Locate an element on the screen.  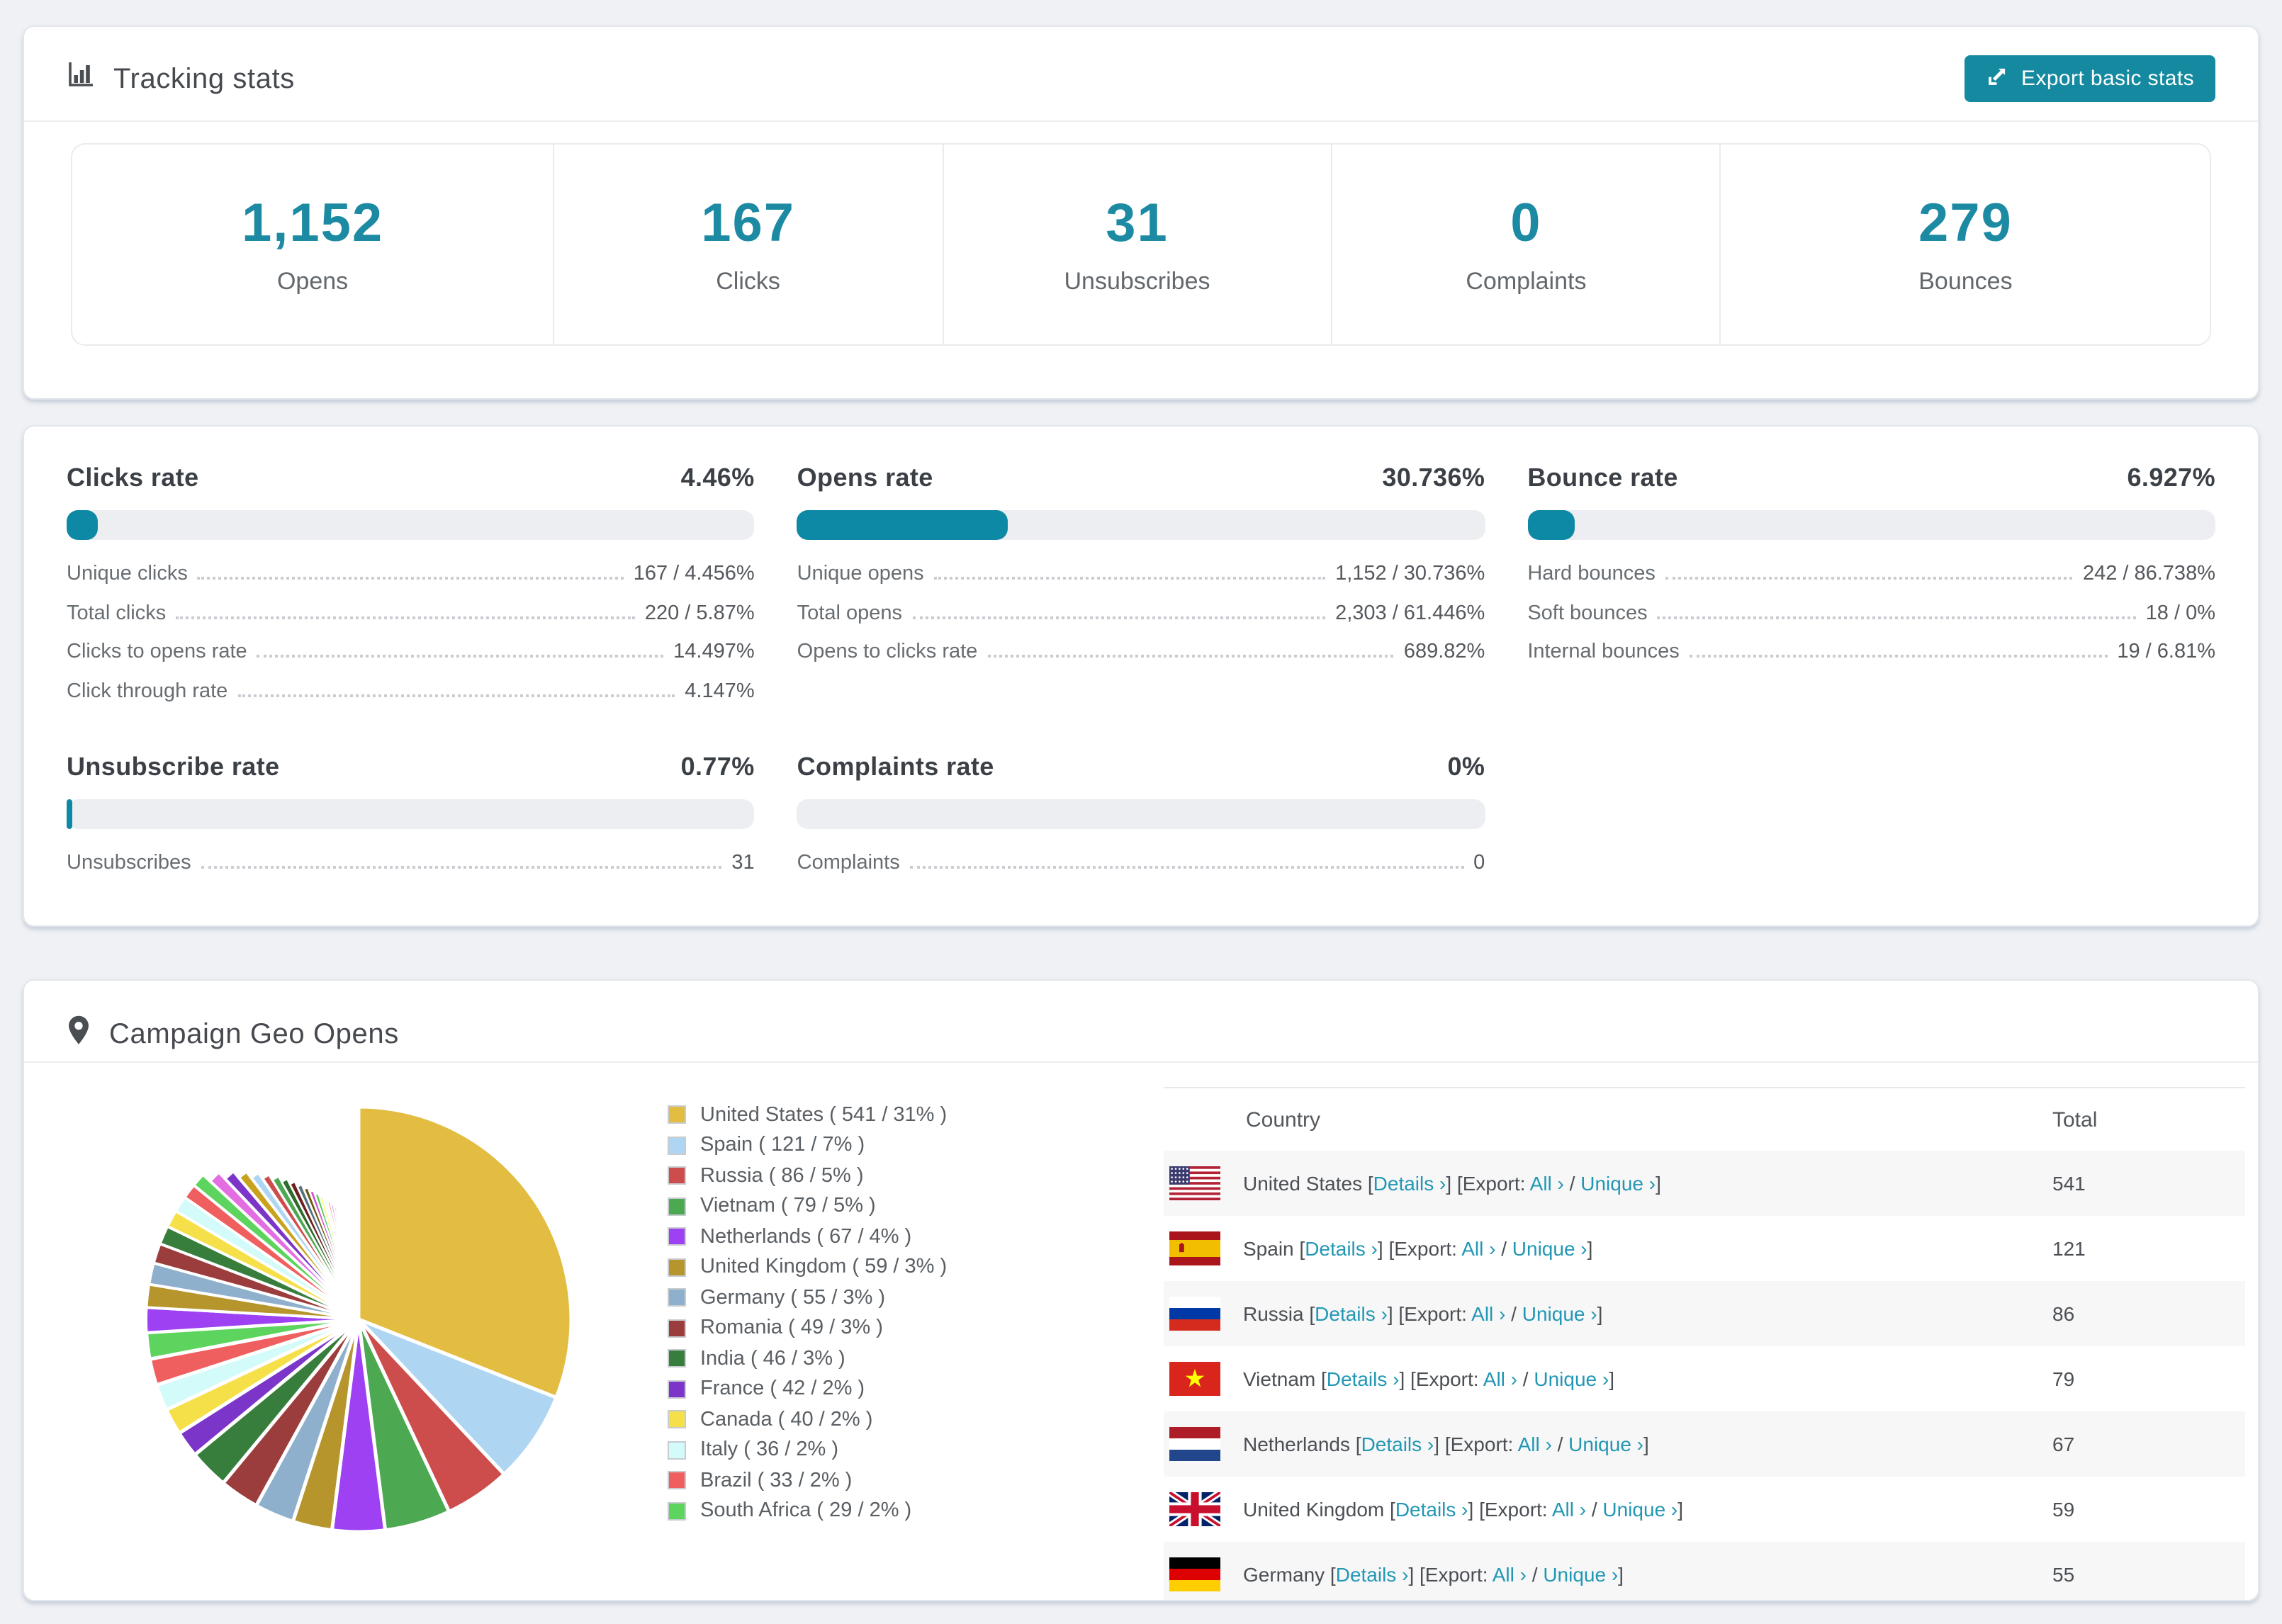
rate-value: 30.736% is located at coordinates (1434, 478).